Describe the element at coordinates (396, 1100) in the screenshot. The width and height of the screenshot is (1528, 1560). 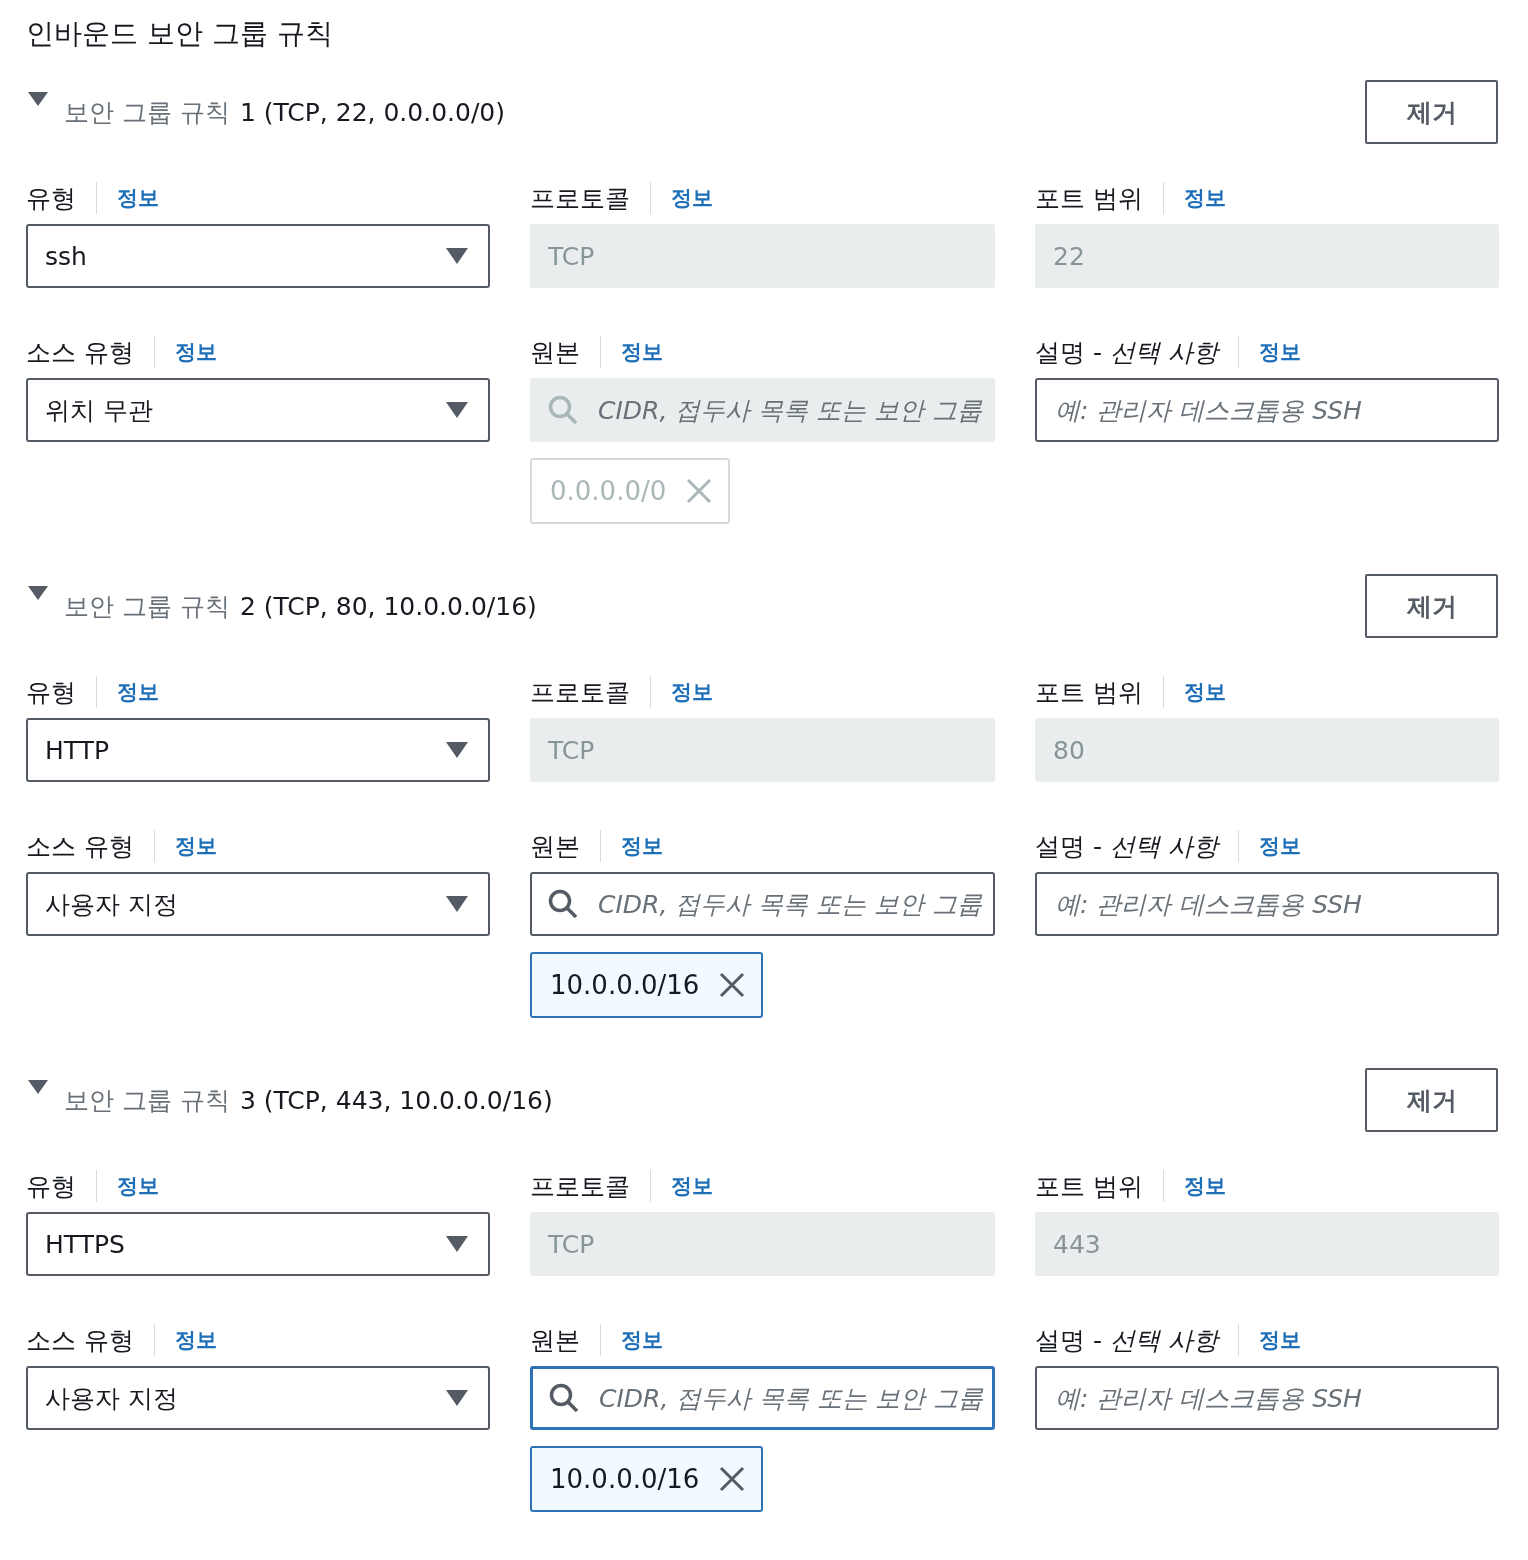
I see `rule-summary: 3 (TCP, 443, 10.0.0.0/16)` at that location.